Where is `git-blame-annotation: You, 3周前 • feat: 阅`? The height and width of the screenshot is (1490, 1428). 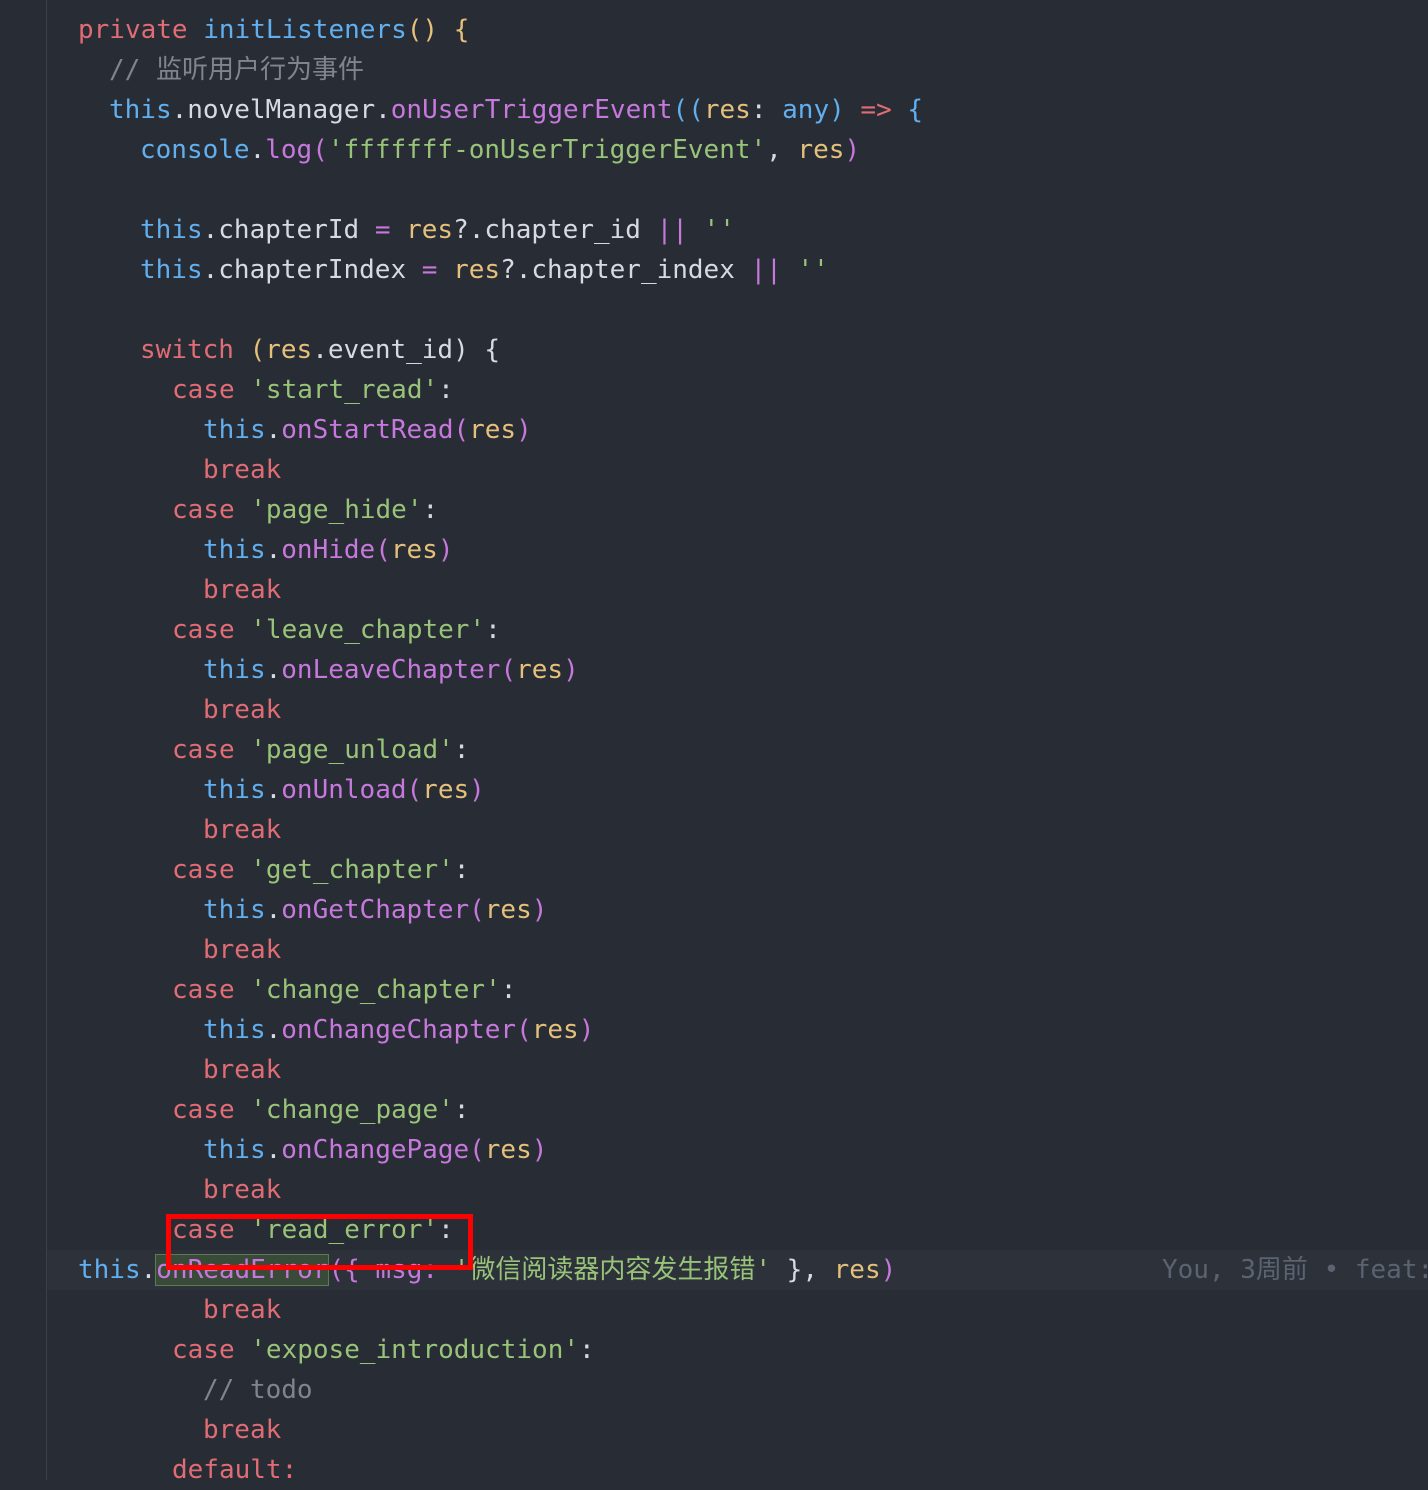 git-blame-annotation: You, 3周前 • feat: 阅 is located at coordinates (1295, 1270).